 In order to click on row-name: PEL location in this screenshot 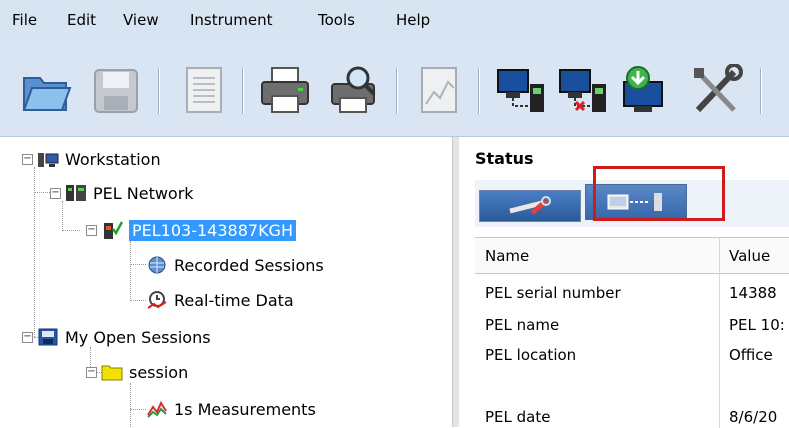, I will do `click(531, 355)`.